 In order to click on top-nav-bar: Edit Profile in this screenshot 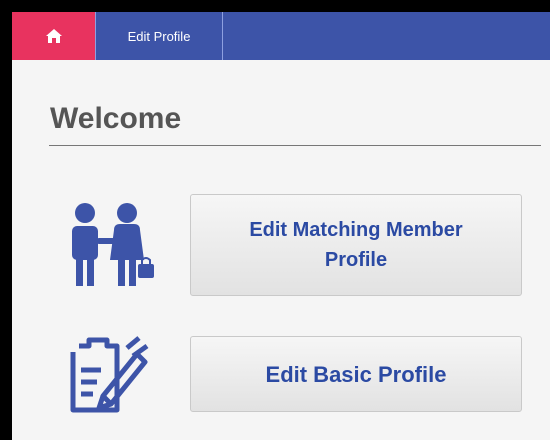, I will do `click(281, 36)`.